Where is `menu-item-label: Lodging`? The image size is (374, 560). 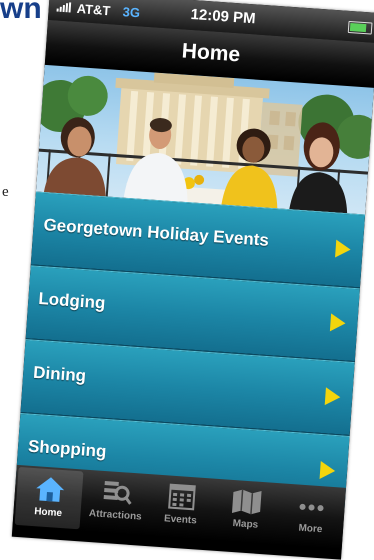 menu-item-label: Lodging is located at coordinates (71, 300).